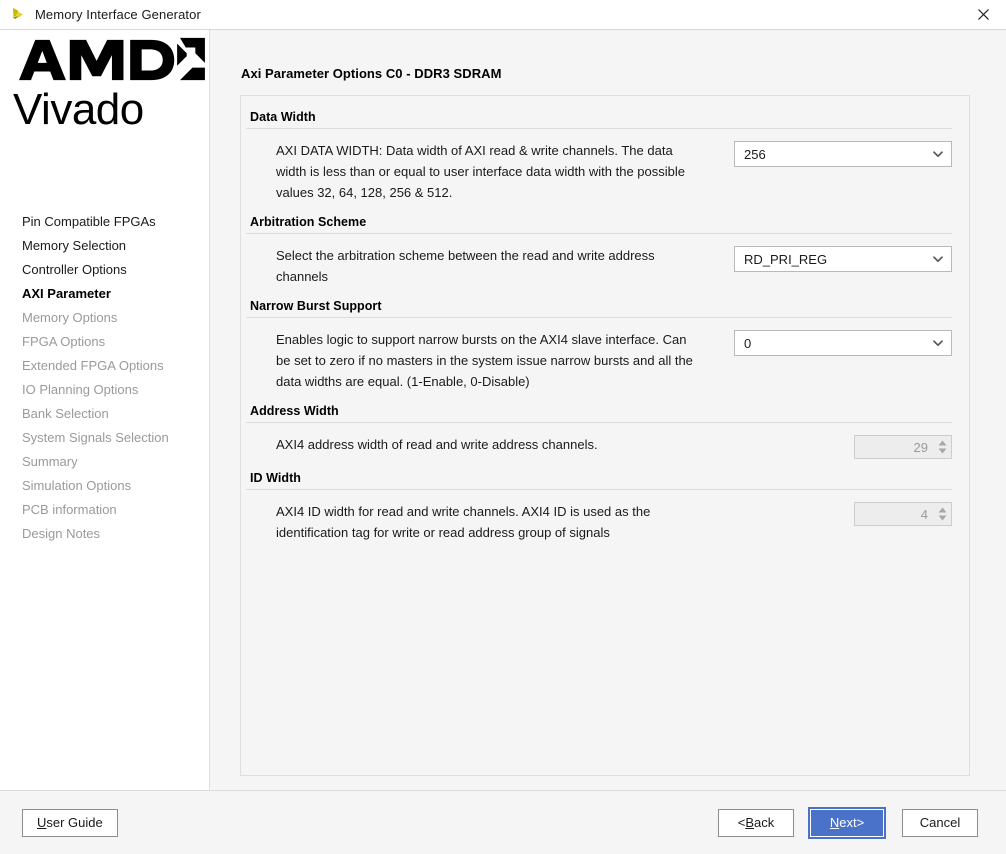  I want to click on back-button: < Back, so click(756, 822).